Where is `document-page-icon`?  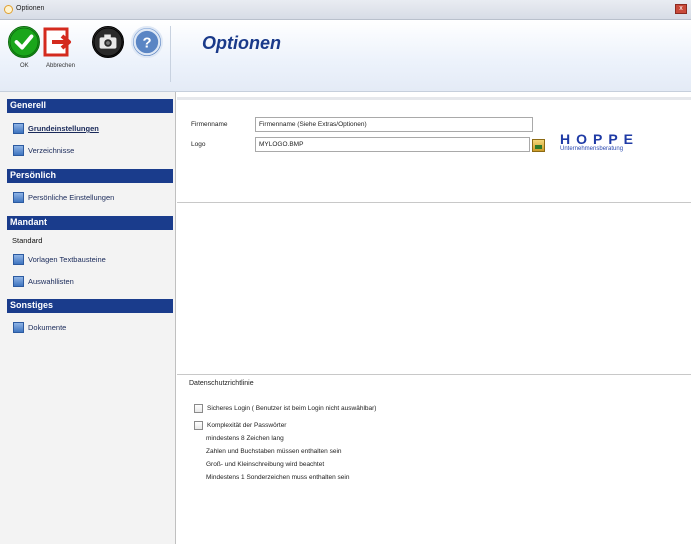
document-page-icon is located at coordinates (18, 327).